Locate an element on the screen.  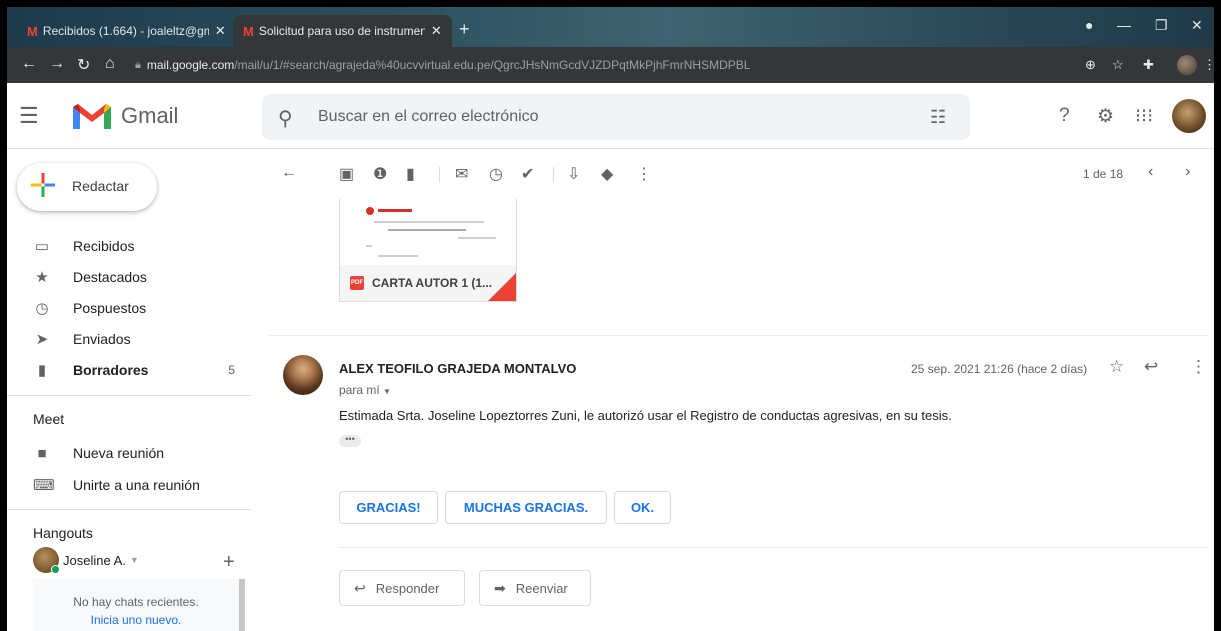
hangouts-title: Hangouts is located at coordinates (63, 533).